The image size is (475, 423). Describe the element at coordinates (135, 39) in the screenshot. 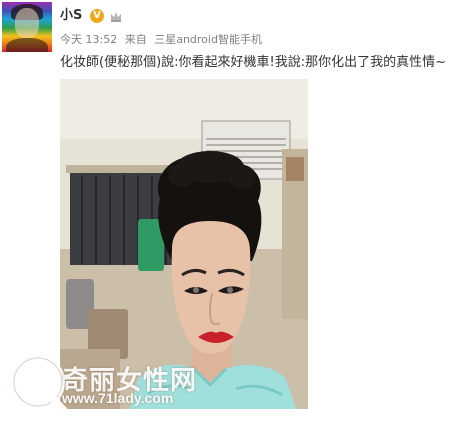

I see `source-prefix: 来自` at that location.